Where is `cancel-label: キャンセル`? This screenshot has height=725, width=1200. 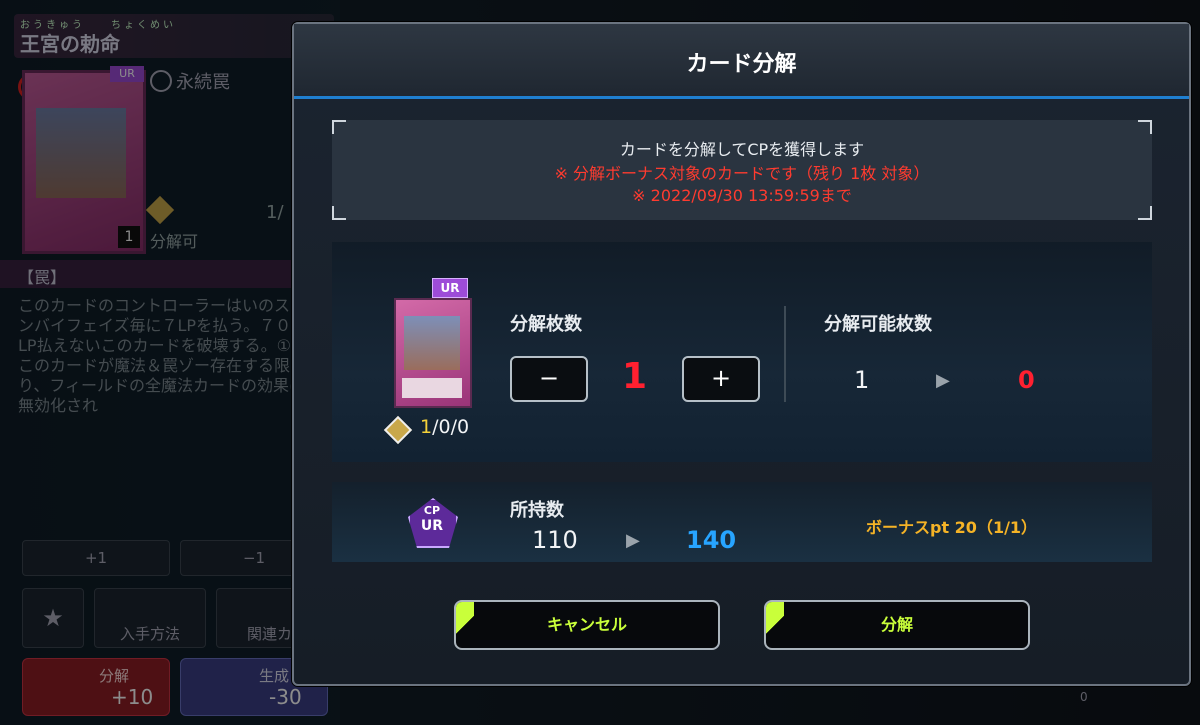 cancel-label: キャンセル is located at coordinates (586, 624).